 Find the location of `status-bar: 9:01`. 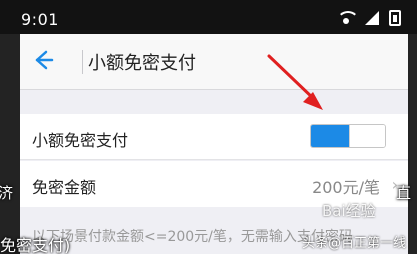

status-bar: 9:01 is located at coordinates (208, 17).